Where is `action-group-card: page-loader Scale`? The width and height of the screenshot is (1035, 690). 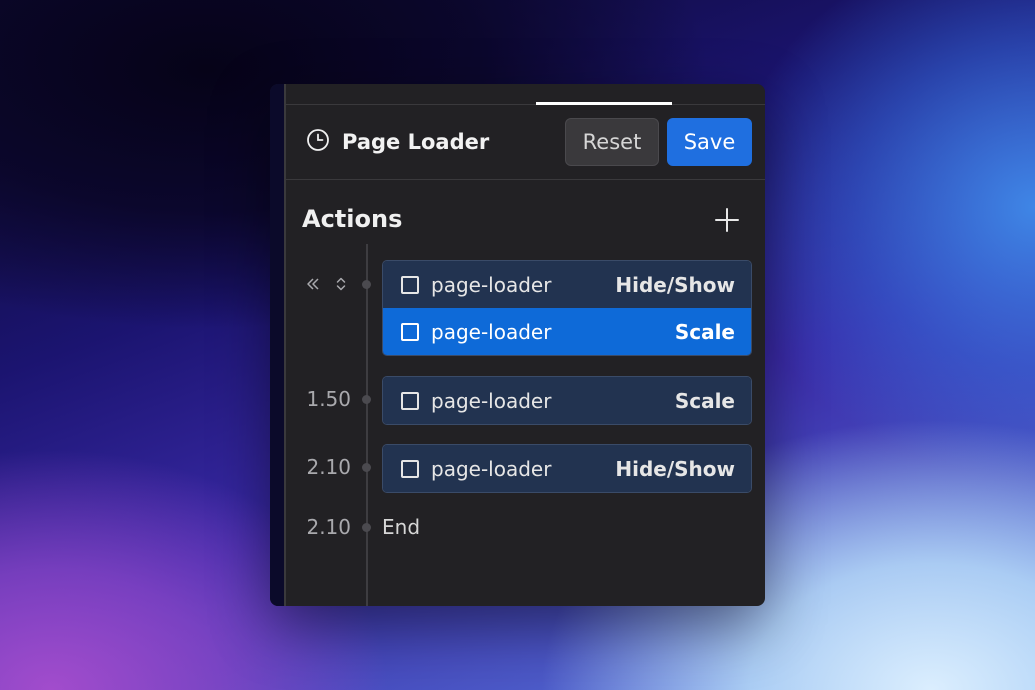
action-group-card: page-loader Scale is located at coordinates (567, 400).